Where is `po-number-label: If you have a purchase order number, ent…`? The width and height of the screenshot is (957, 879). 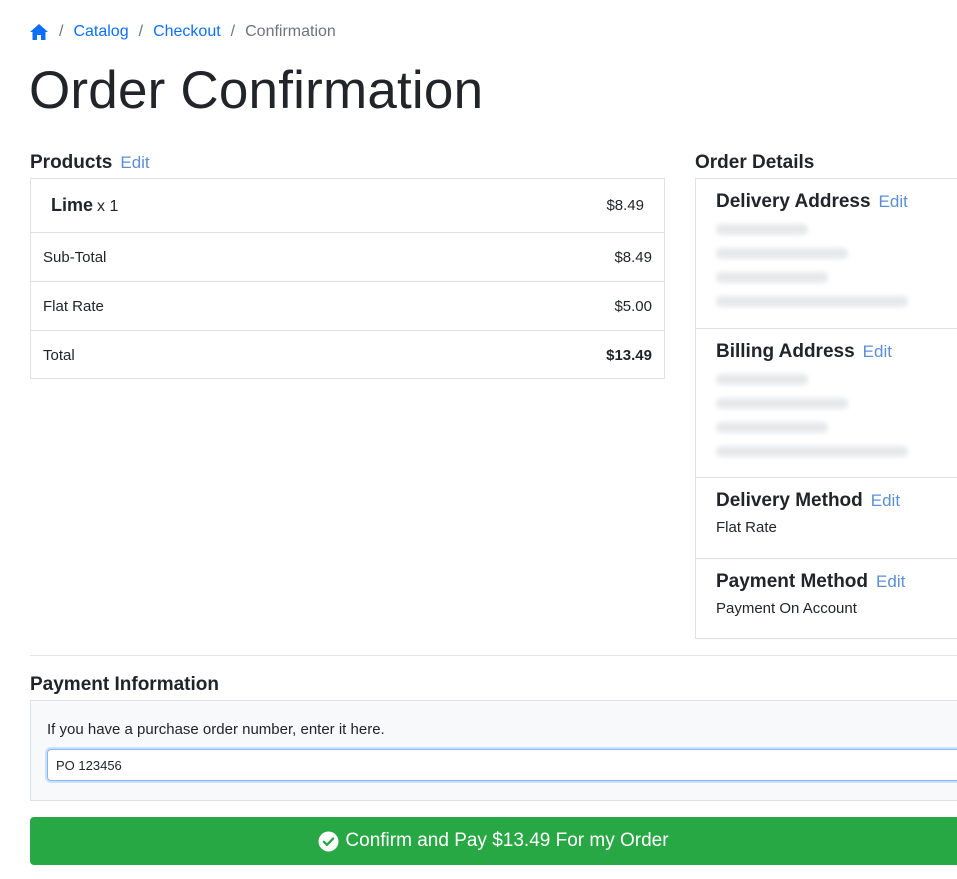 po-number-label: If you have a purchase order number, ent… is located at coordinates (216, 729).